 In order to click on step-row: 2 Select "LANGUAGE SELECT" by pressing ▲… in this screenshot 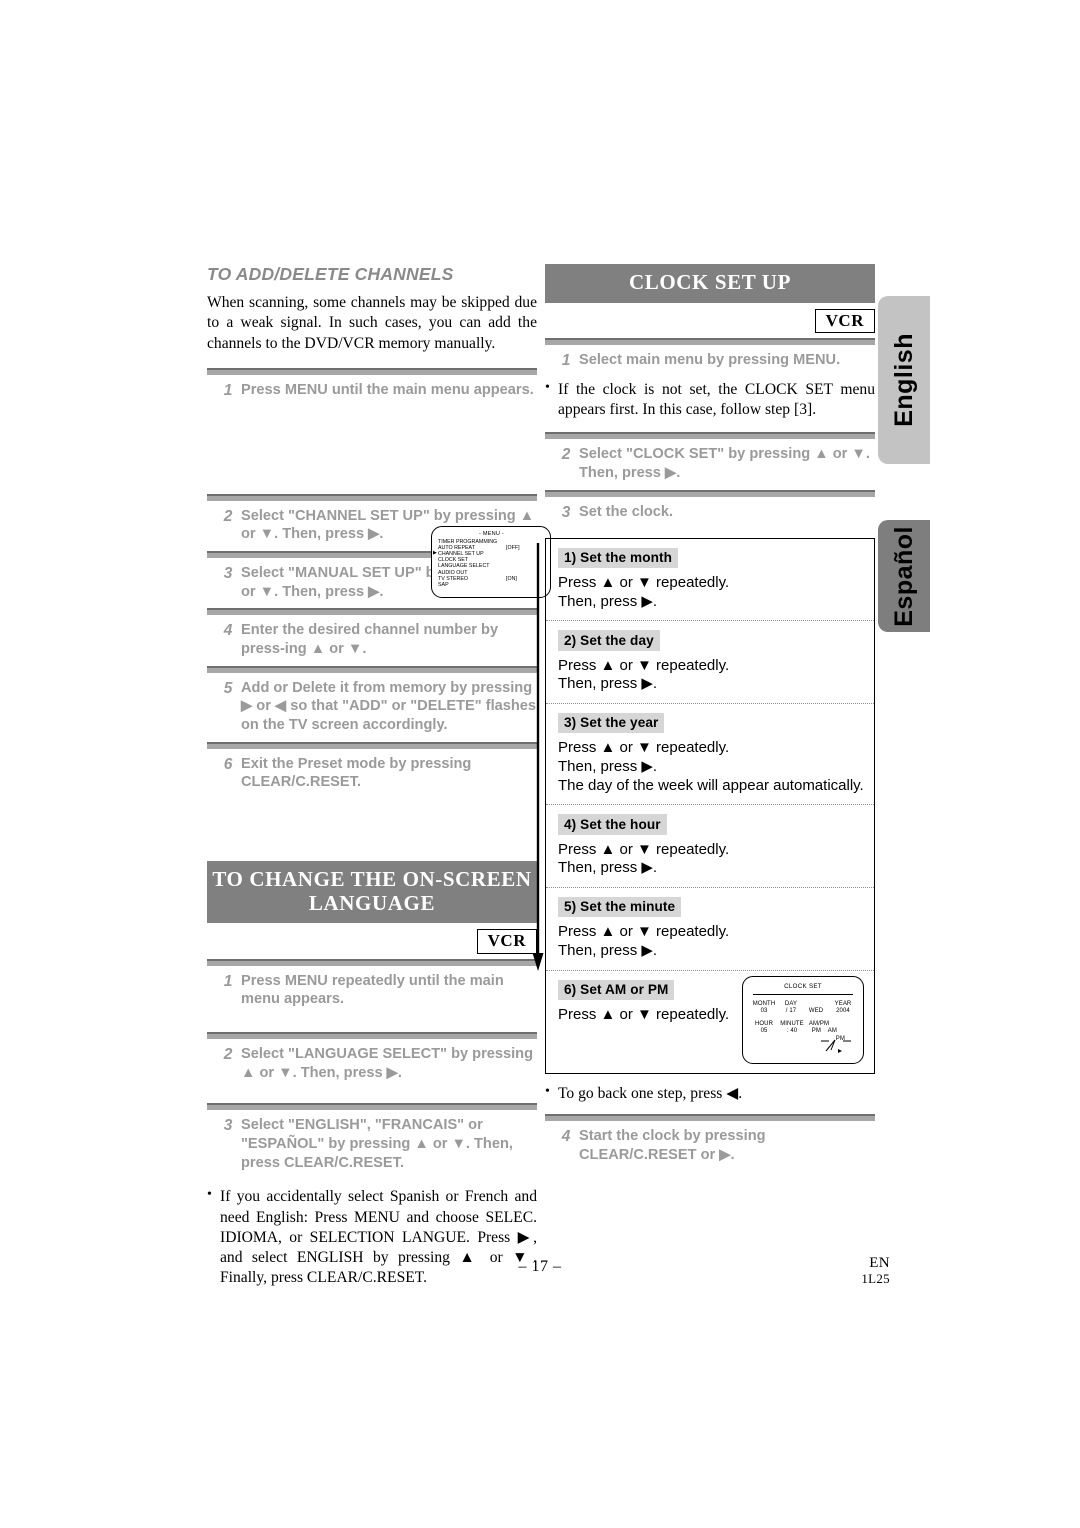, I will do `click(372, 1064)`.